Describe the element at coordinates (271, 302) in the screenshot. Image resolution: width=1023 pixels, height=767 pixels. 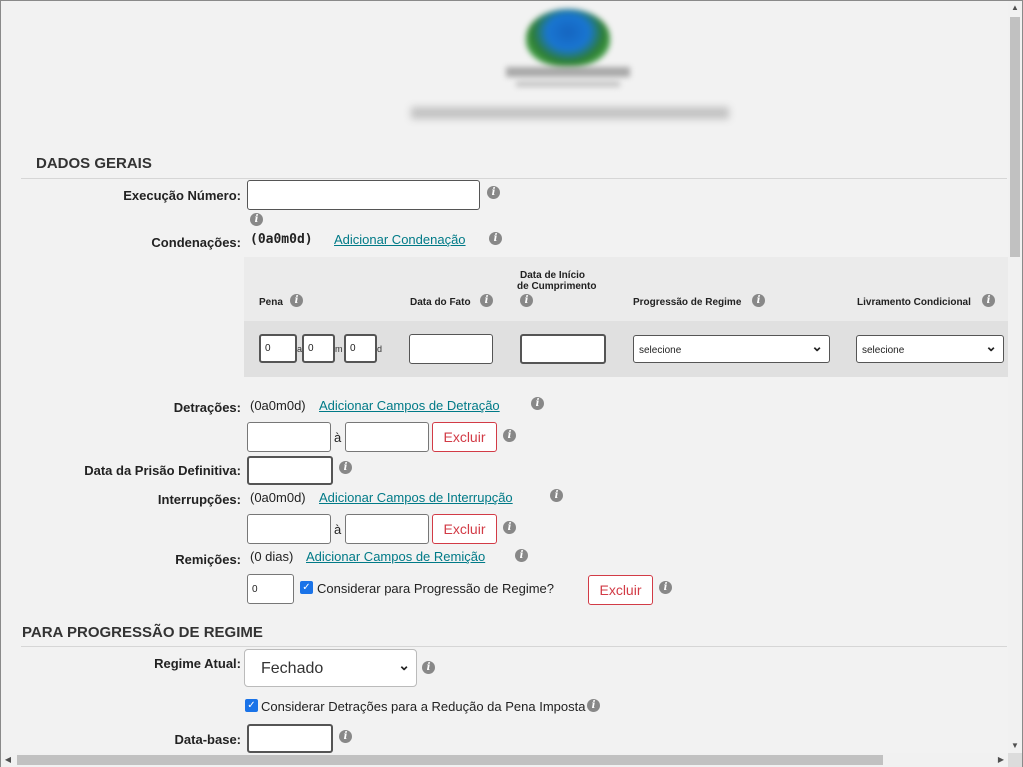
I see `header-pena: Pena` at that location.